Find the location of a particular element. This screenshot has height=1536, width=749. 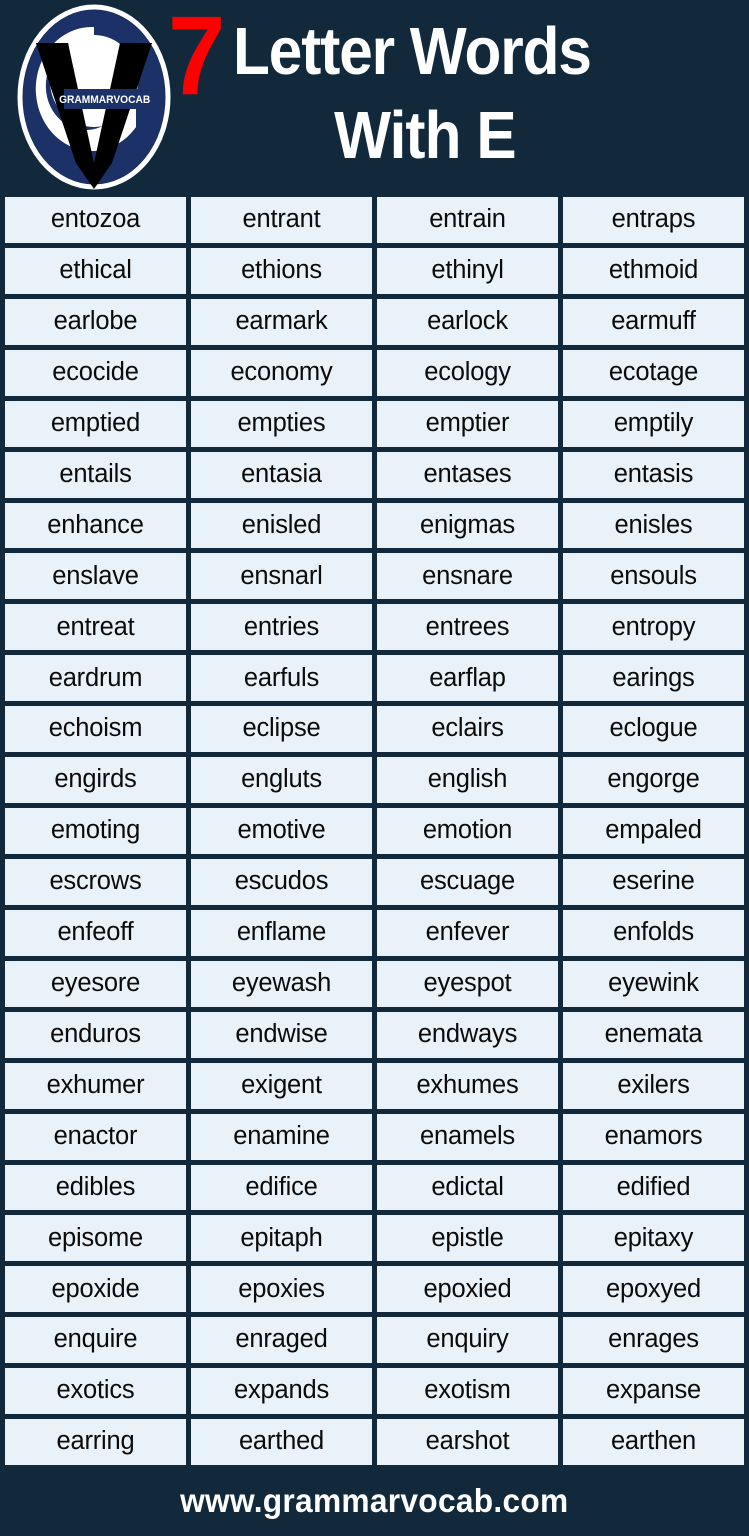

word-cell: exilers is located at coordinates (653, 1085).